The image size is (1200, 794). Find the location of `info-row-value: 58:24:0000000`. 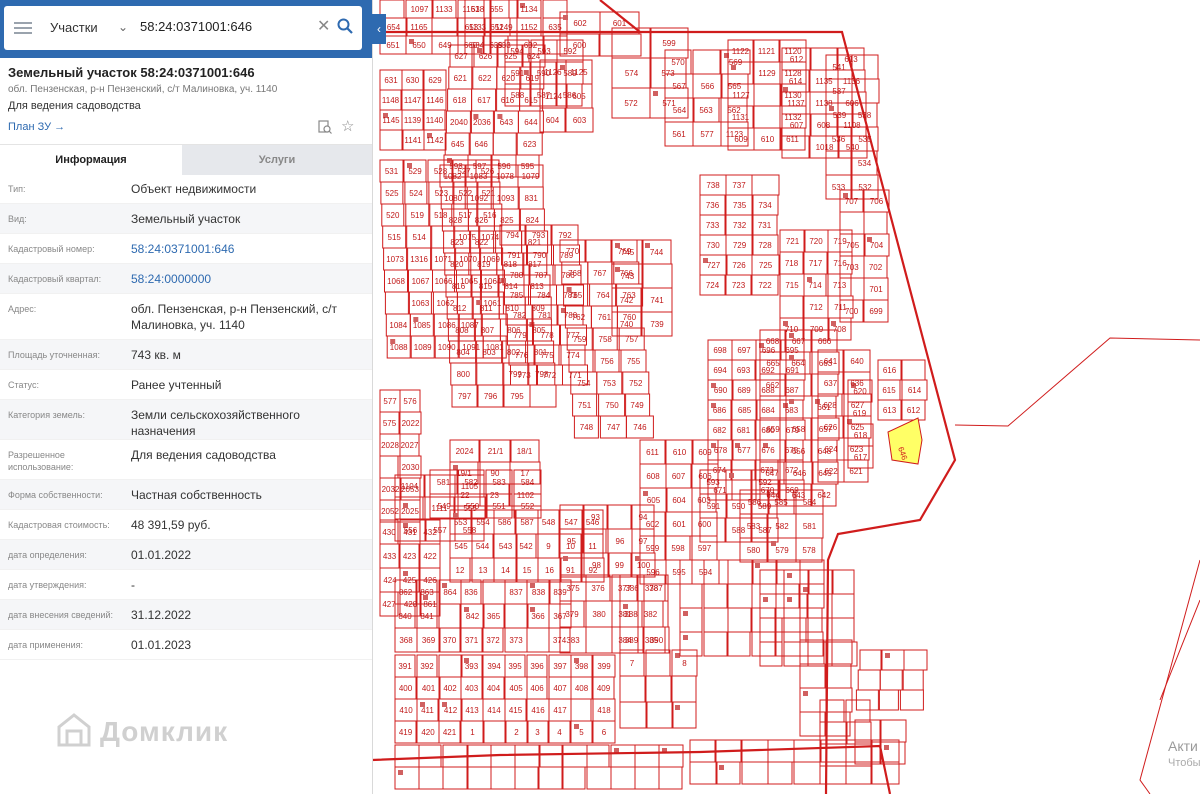

info-row-value: 58:24:0000000 is located at coordinates (248, 279).